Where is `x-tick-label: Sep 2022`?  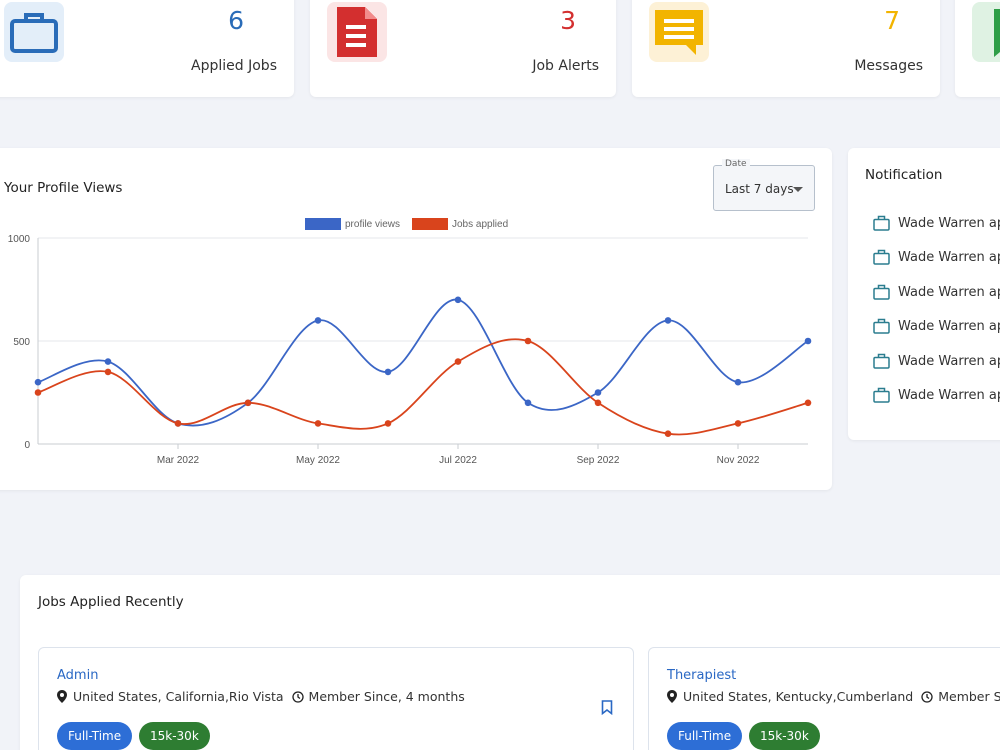
x-tick-label: Sep 2022 is located at coordinates (598, 460).